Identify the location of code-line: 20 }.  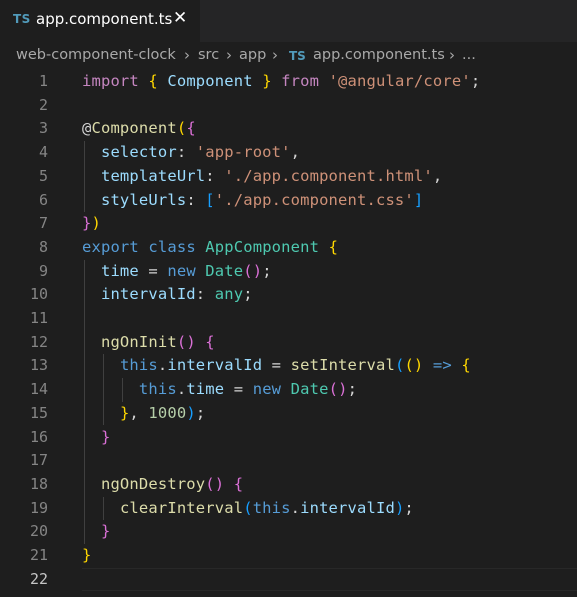
(288, 532).